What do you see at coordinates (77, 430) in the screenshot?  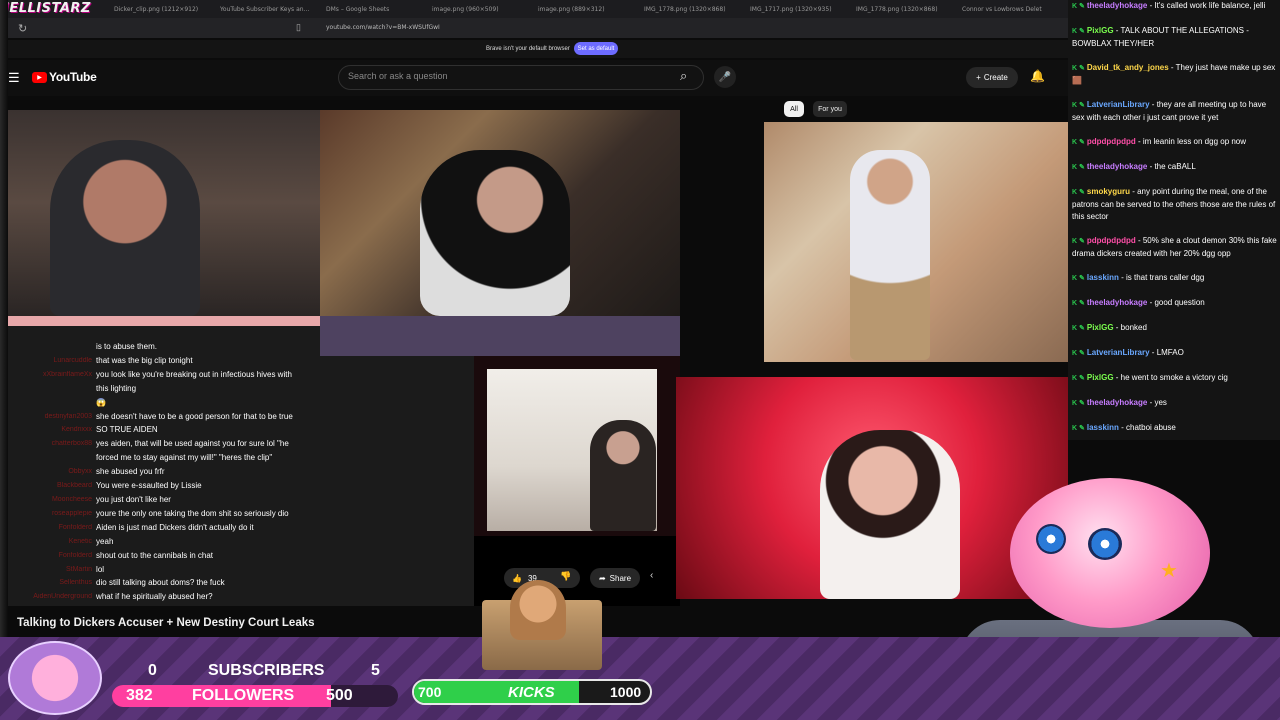 I see `clip-chat-user: Kendrixxx` at bounding box center [77, 430].